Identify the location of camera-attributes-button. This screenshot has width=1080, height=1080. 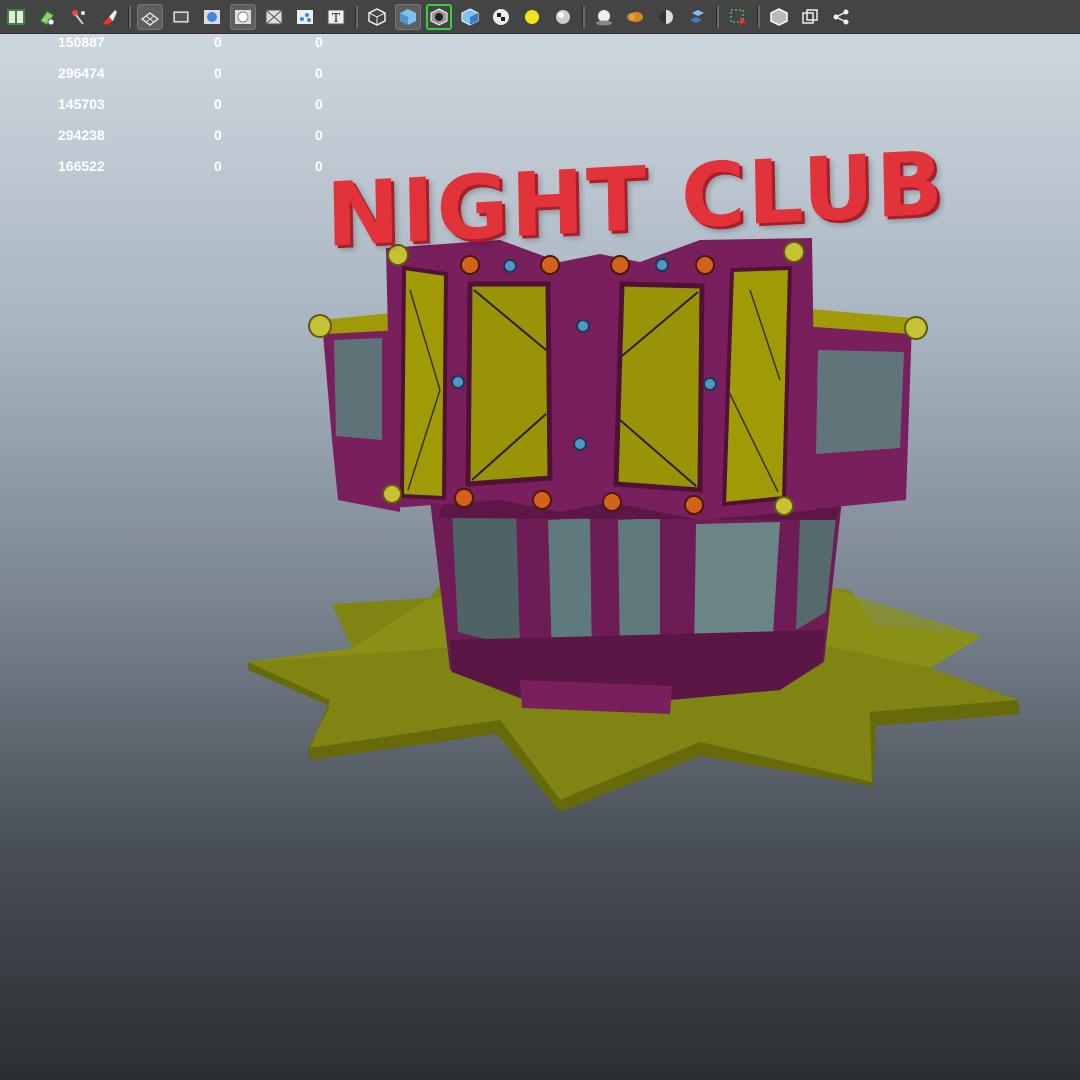
(47, 17).